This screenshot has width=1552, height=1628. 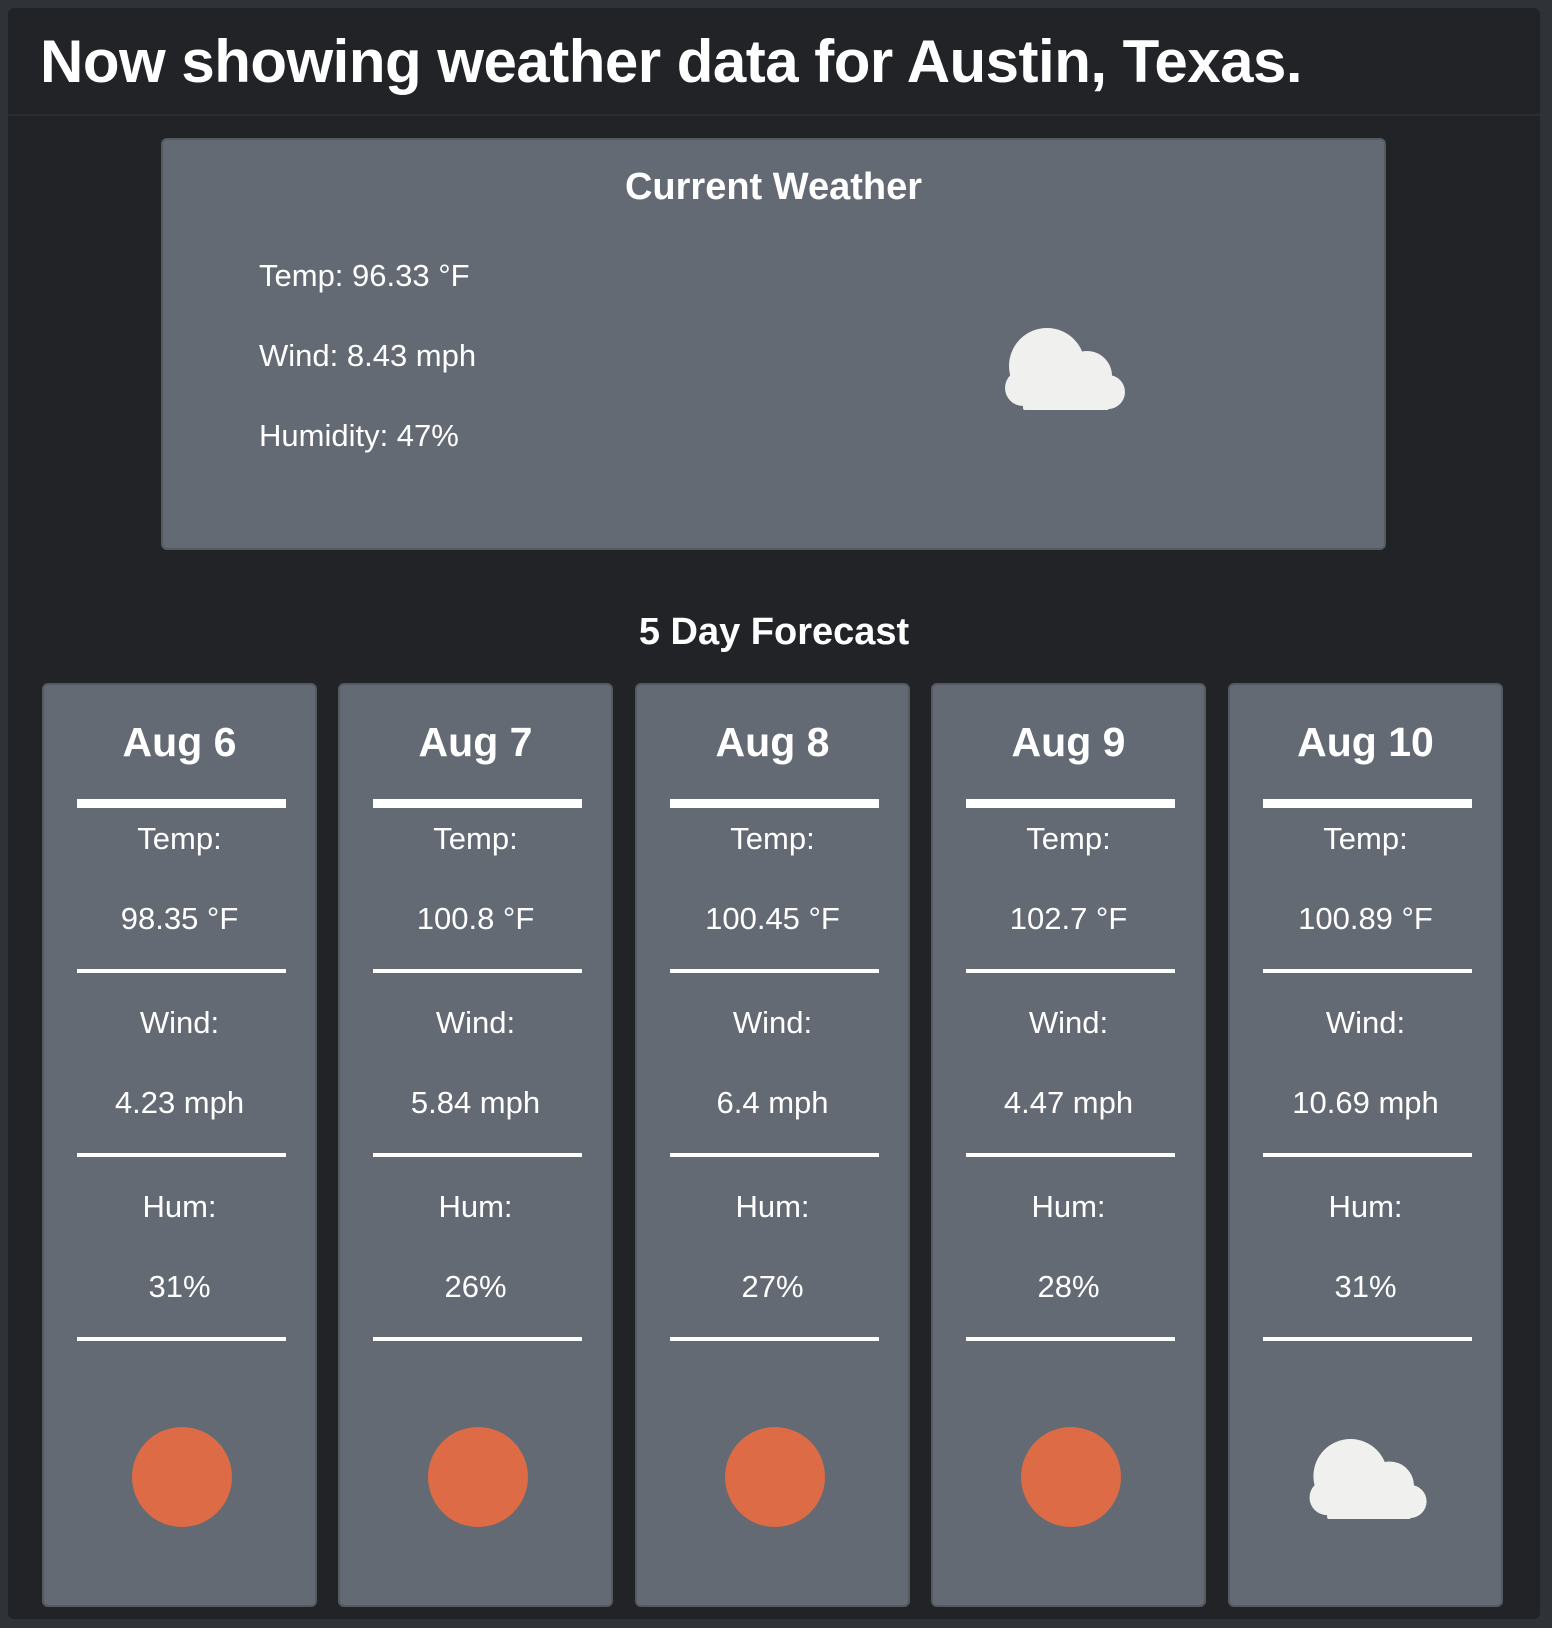 What do you see at coordinates (1068, 918) in the screenshot?
I see `temp-value: 102.7 °F` at bounding box center [1068, 918].